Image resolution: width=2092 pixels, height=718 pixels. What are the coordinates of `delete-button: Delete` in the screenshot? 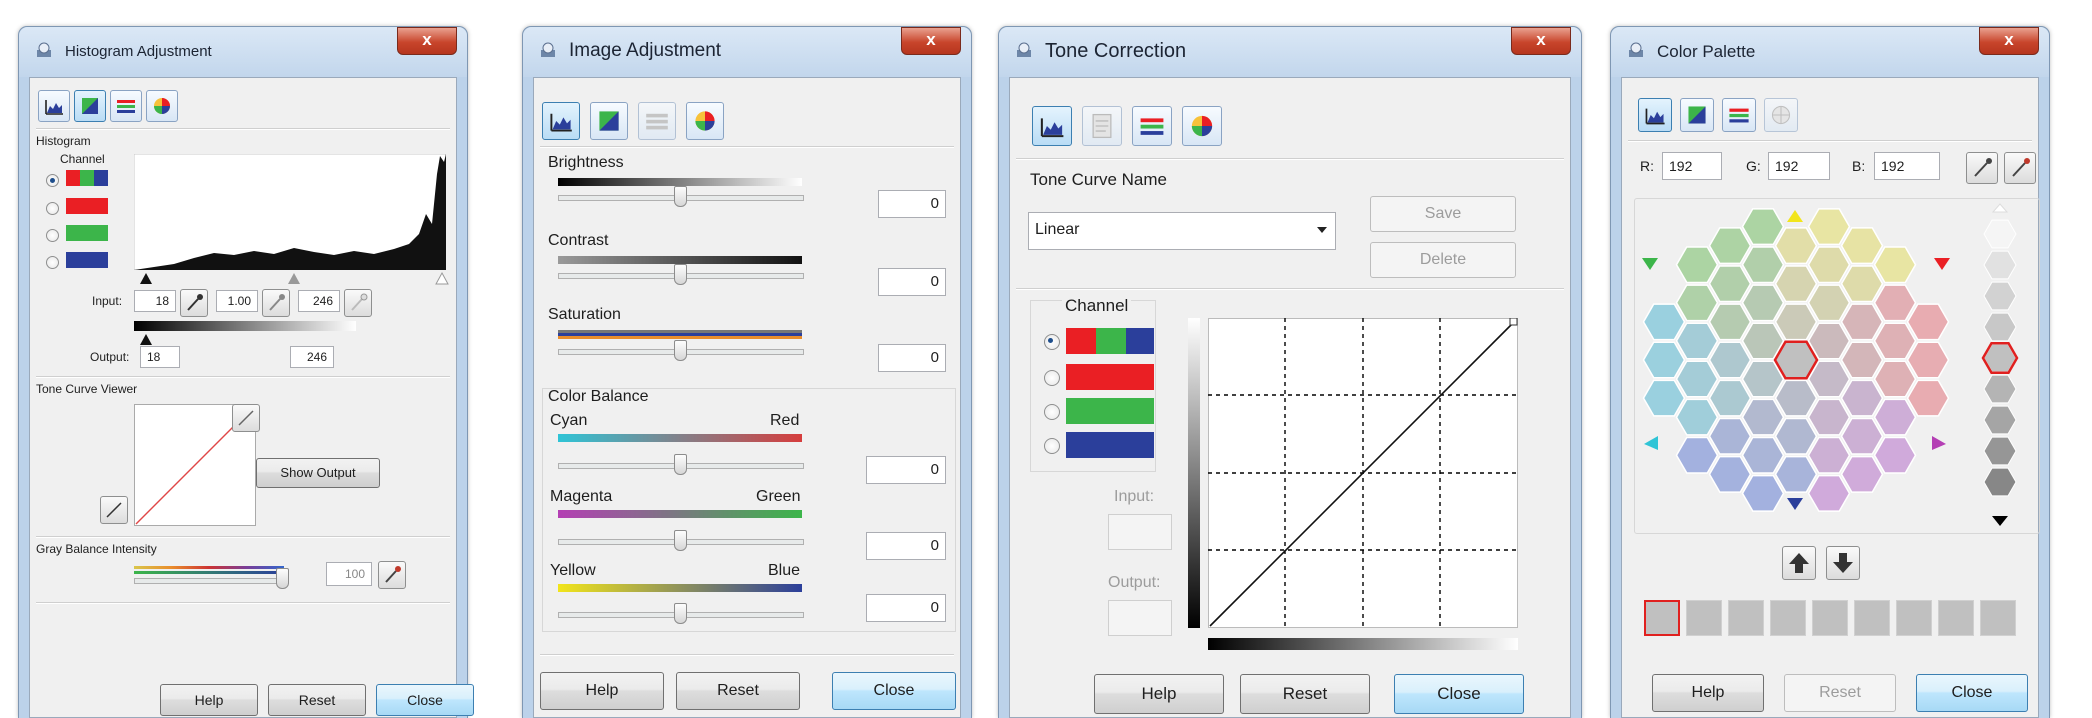 It's located at (1443, 260).